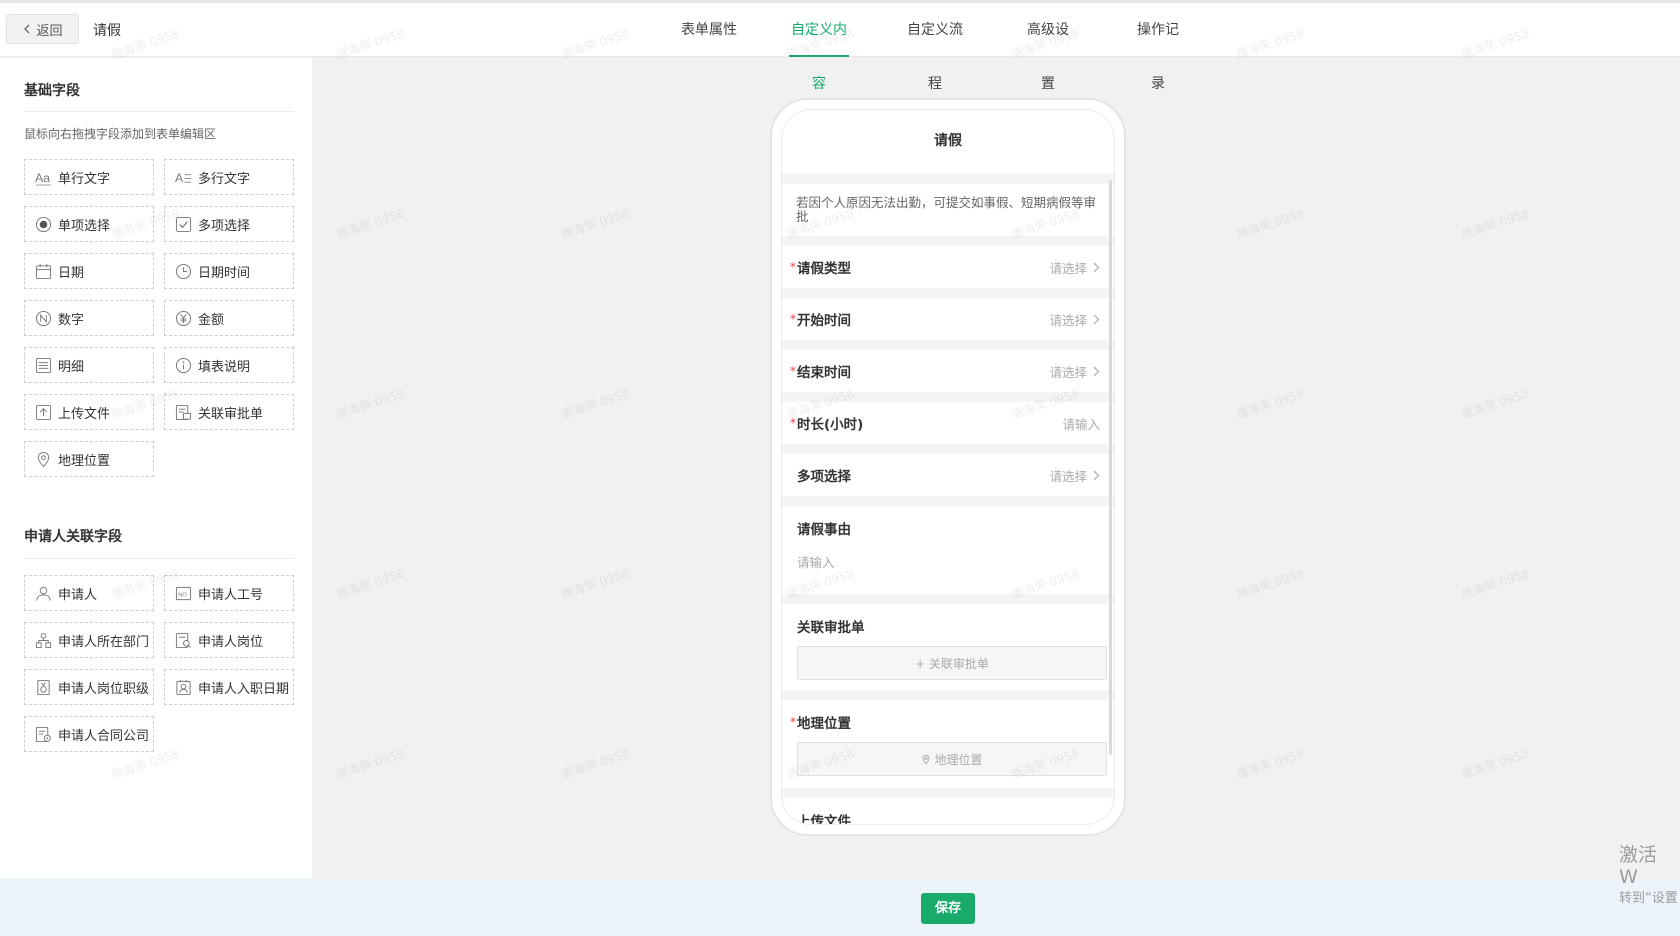 The width and height of the screenshot is (1680, 936). I want to click on field-label: 结束时间, so click(824, 373).